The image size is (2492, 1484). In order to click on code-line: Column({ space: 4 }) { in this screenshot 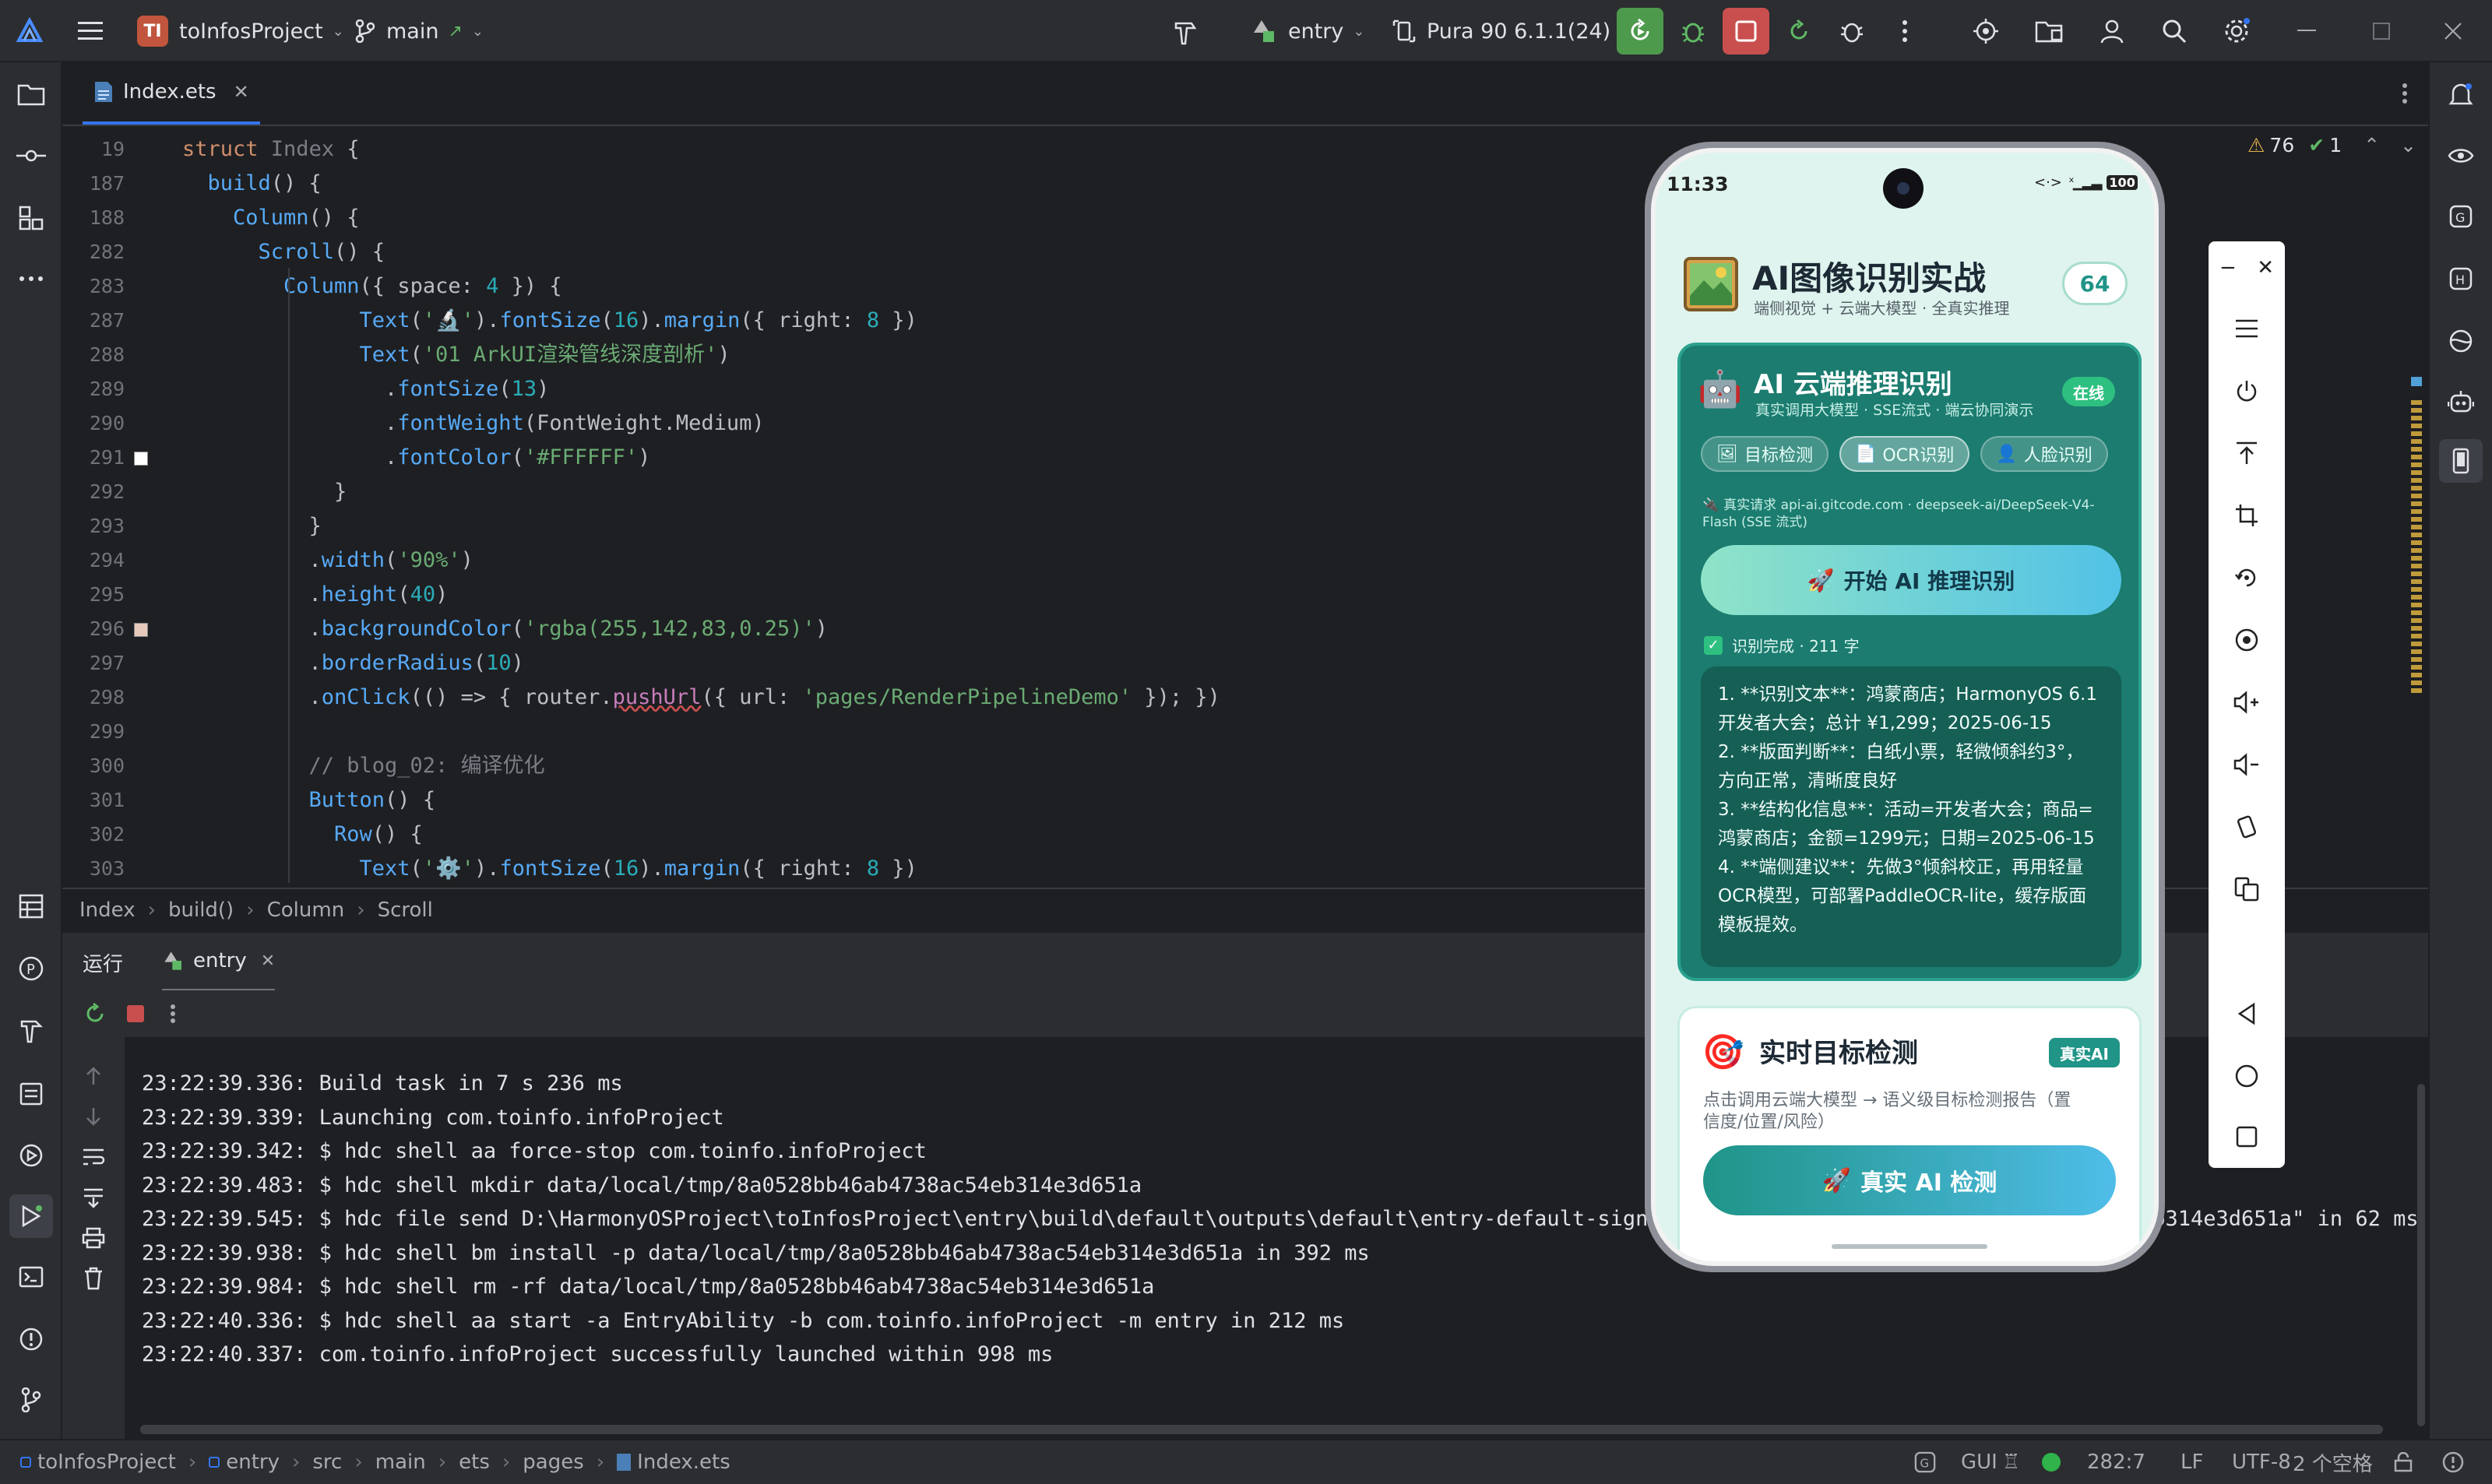, I will do `click(423, 286)`.